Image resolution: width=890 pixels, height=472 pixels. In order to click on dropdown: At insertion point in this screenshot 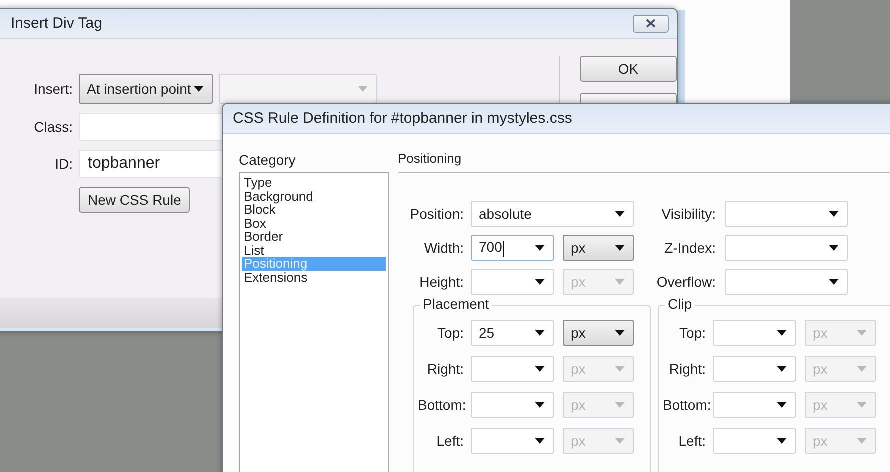, I will do `click(146, 89)`.